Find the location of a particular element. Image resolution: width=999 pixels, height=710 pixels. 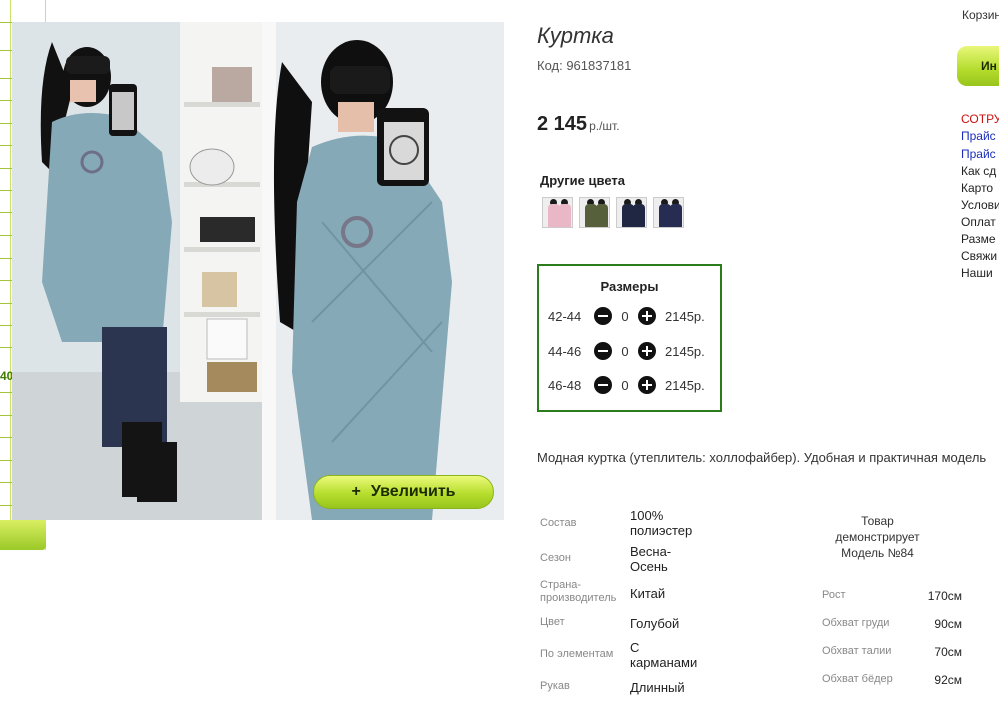

size-label: 42-44 is located at coordinates (565, 316).